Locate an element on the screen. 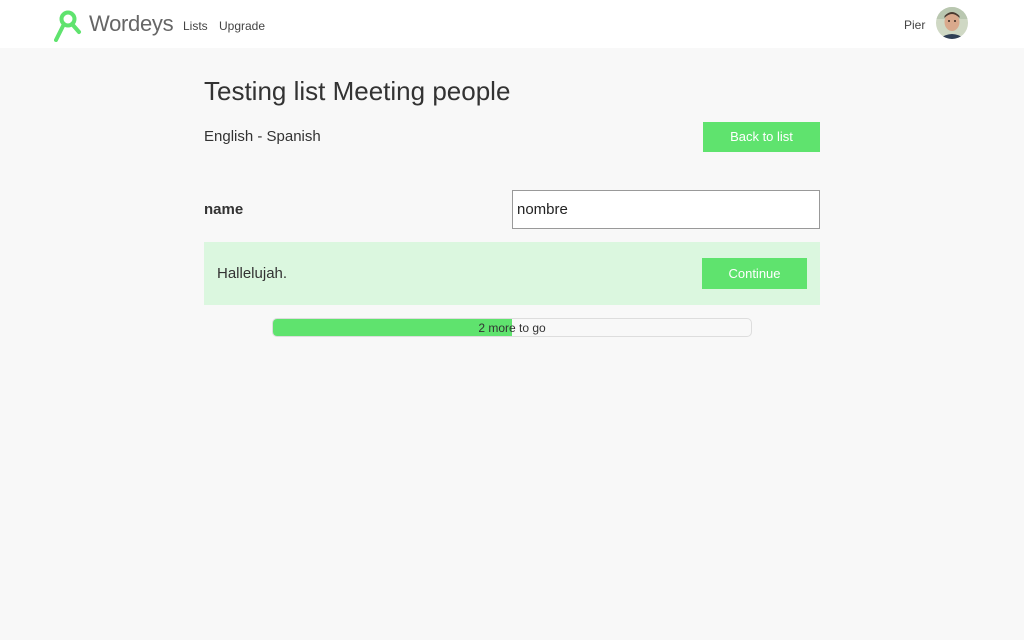 Image resolution: width=1024 pixels, height=640 pixels. feedback-message: Hallelujah. is located at coordinates (252, 273).